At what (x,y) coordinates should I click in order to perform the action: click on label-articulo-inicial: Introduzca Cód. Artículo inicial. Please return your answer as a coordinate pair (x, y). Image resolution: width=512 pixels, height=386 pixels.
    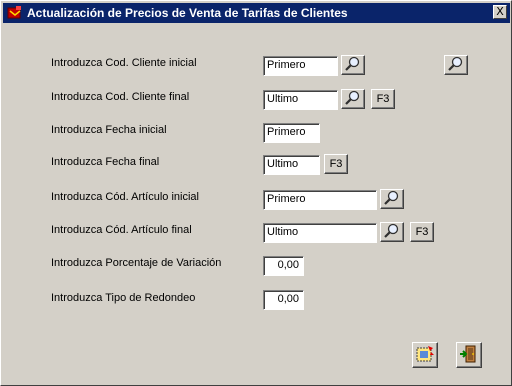
    Looking at the image, I should click on (125, 197).